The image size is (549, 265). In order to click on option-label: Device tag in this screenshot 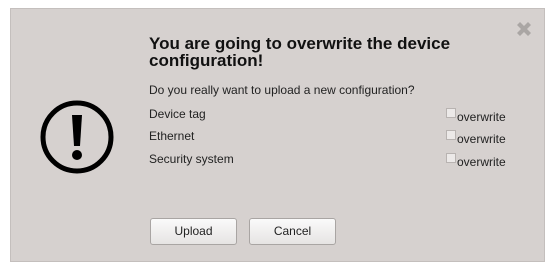, I will do `click(177, 114)`.